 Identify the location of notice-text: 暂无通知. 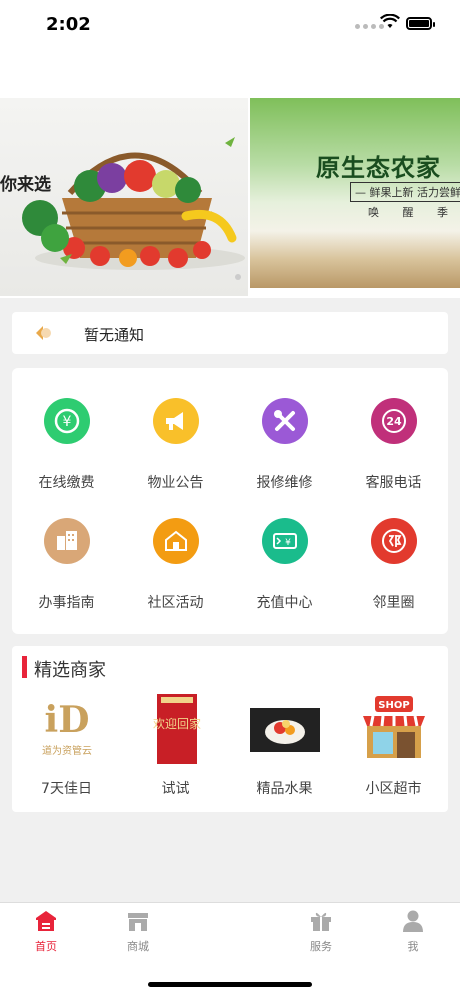
(114, 335).